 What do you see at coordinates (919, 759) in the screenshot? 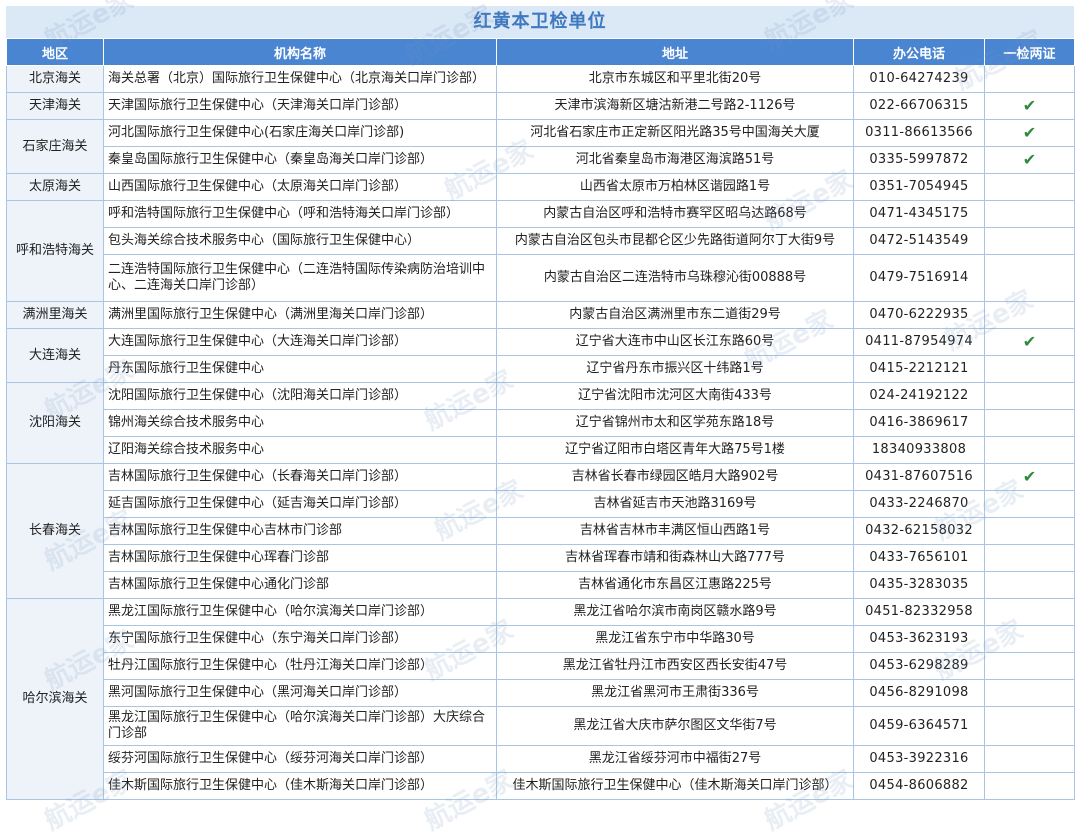
I see `phone-cell: 0453-3922316` at bounding box center [919, 759].